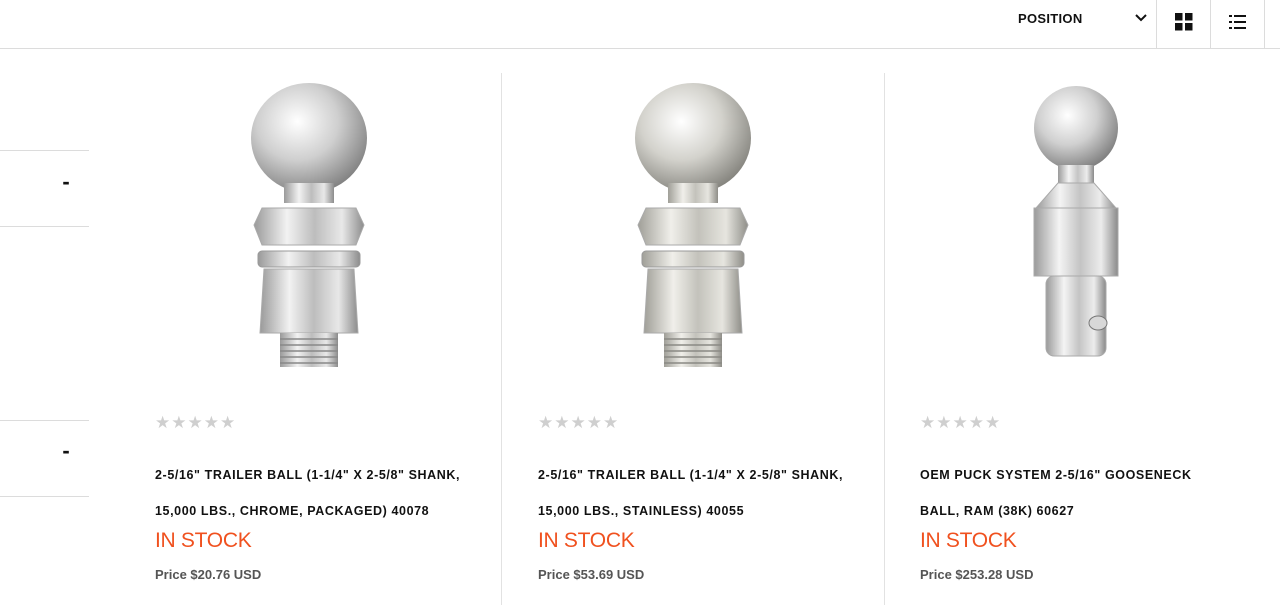 The height and width of the screenshot is (605, 1280). I want to click on chrome-trailer-ball-image, so click(309, 225).